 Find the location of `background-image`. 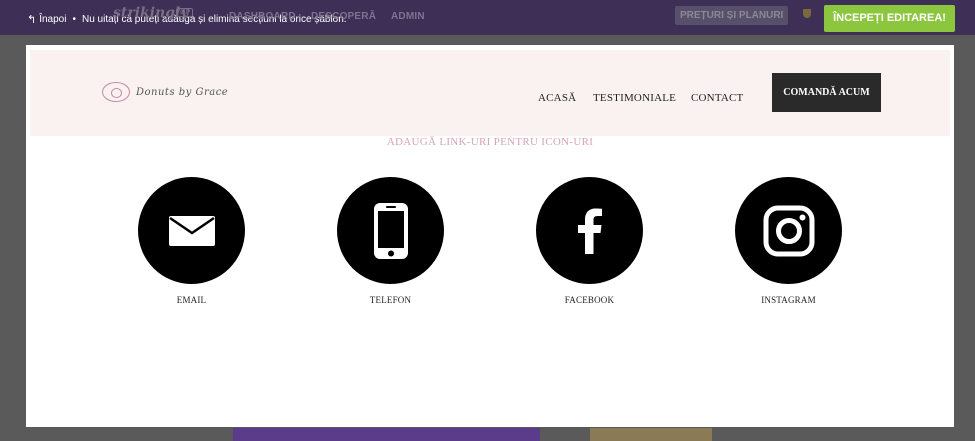

background-image is located at coordinates (651, 434).